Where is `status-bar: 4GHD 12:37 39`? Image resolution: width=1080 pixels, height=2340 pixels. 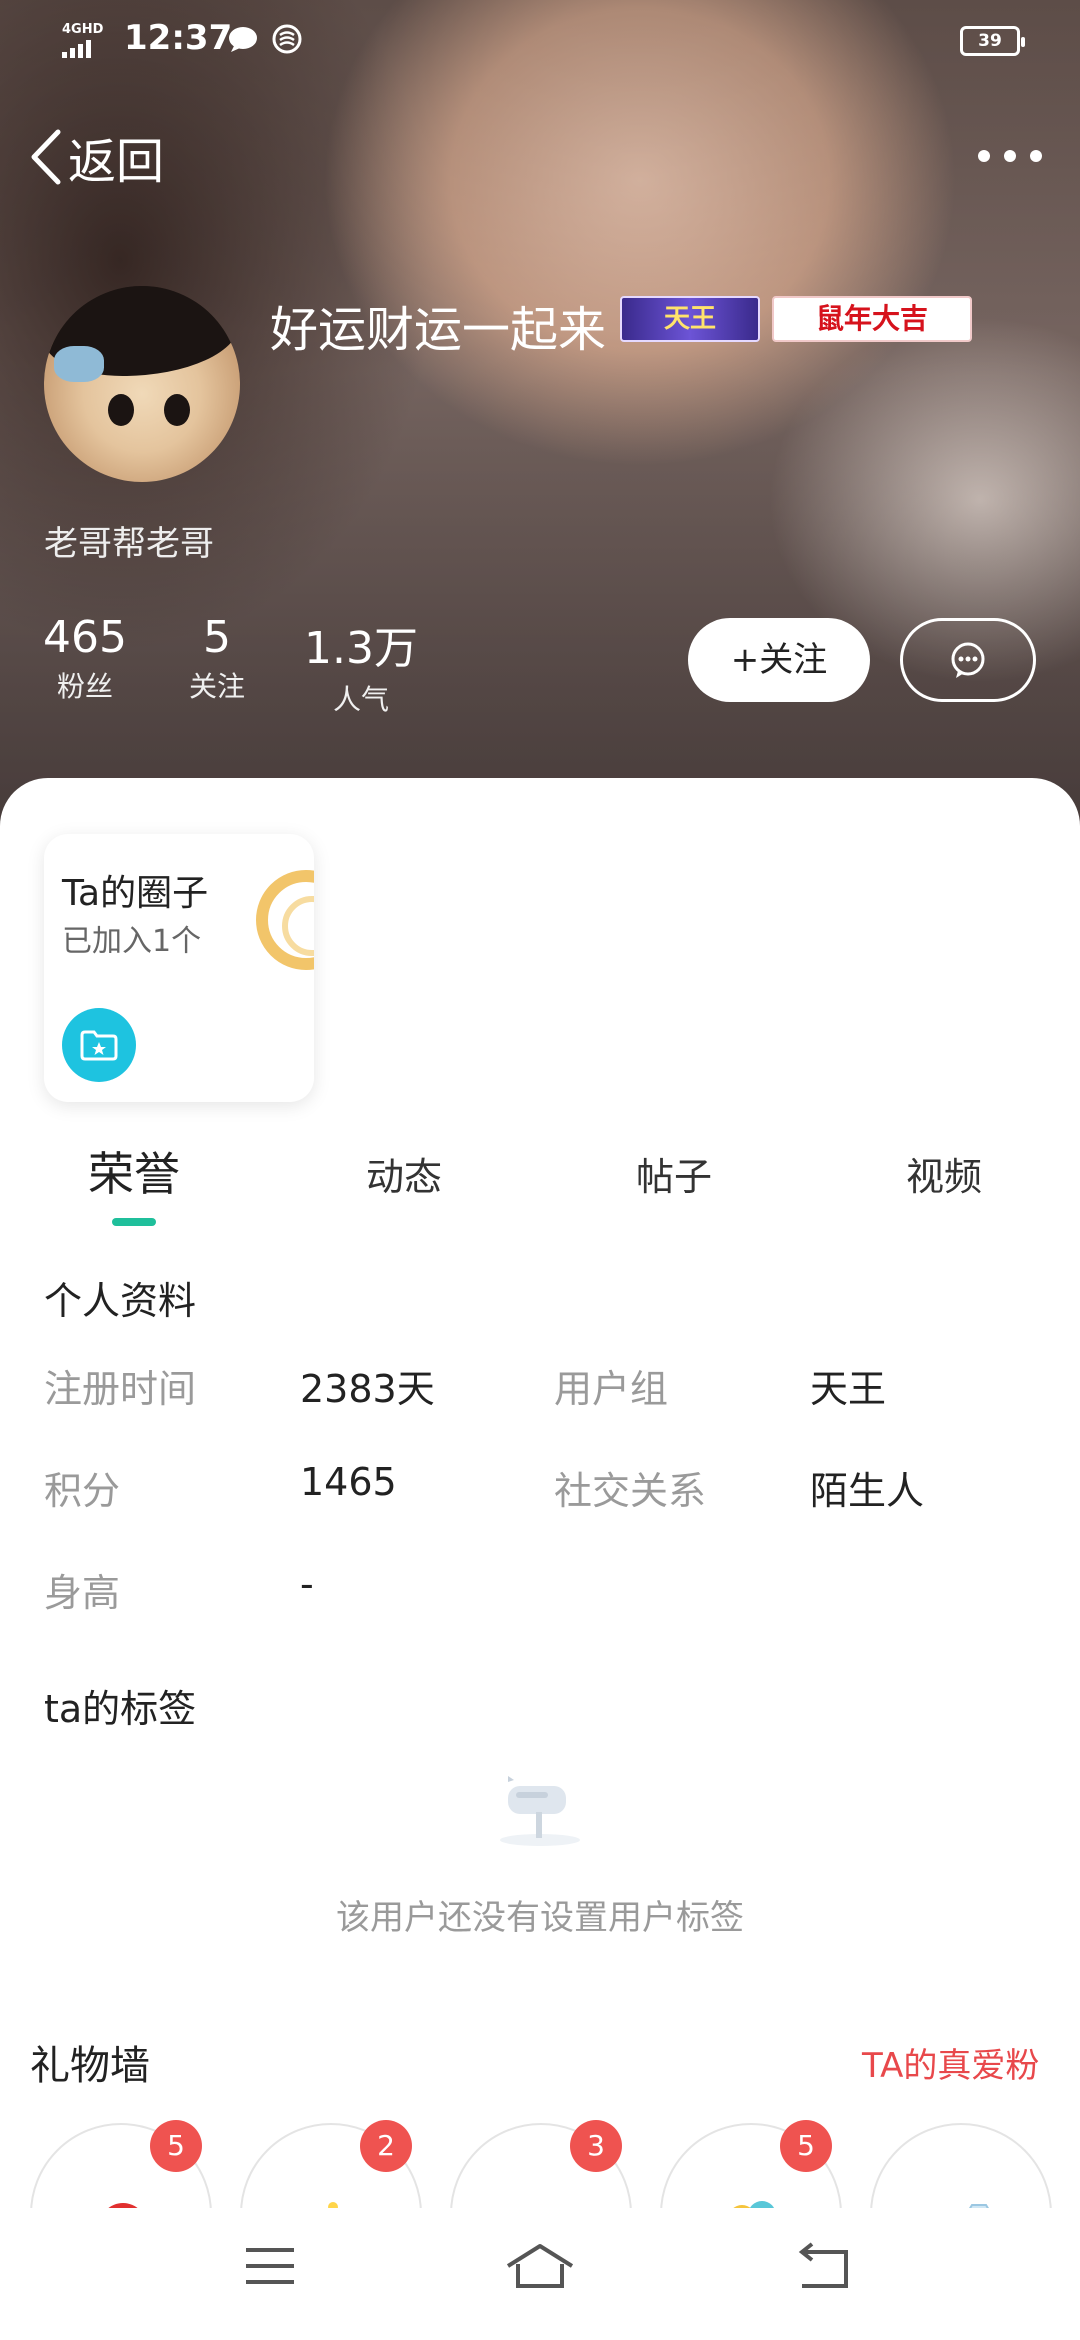 status-bar: 4GHD 12:37 39 is located at coordinates (540, 40).